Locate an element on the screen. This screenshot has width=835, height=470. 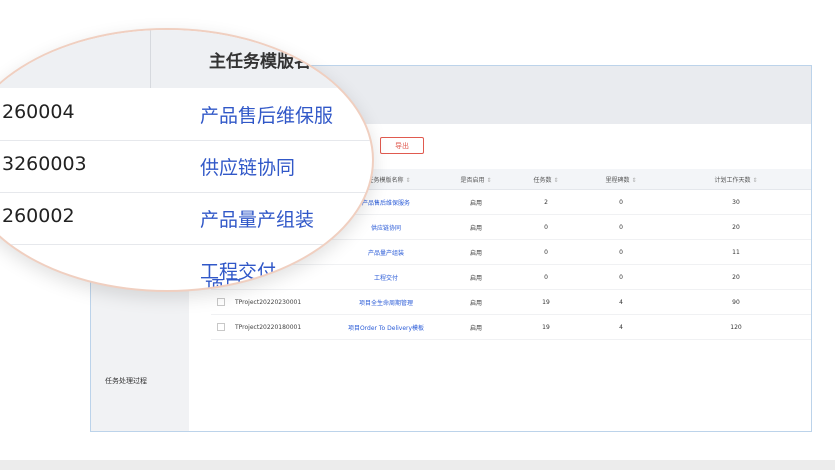
lens-row: 260004 产品售后维保服 is located at coordinates (186, 114).